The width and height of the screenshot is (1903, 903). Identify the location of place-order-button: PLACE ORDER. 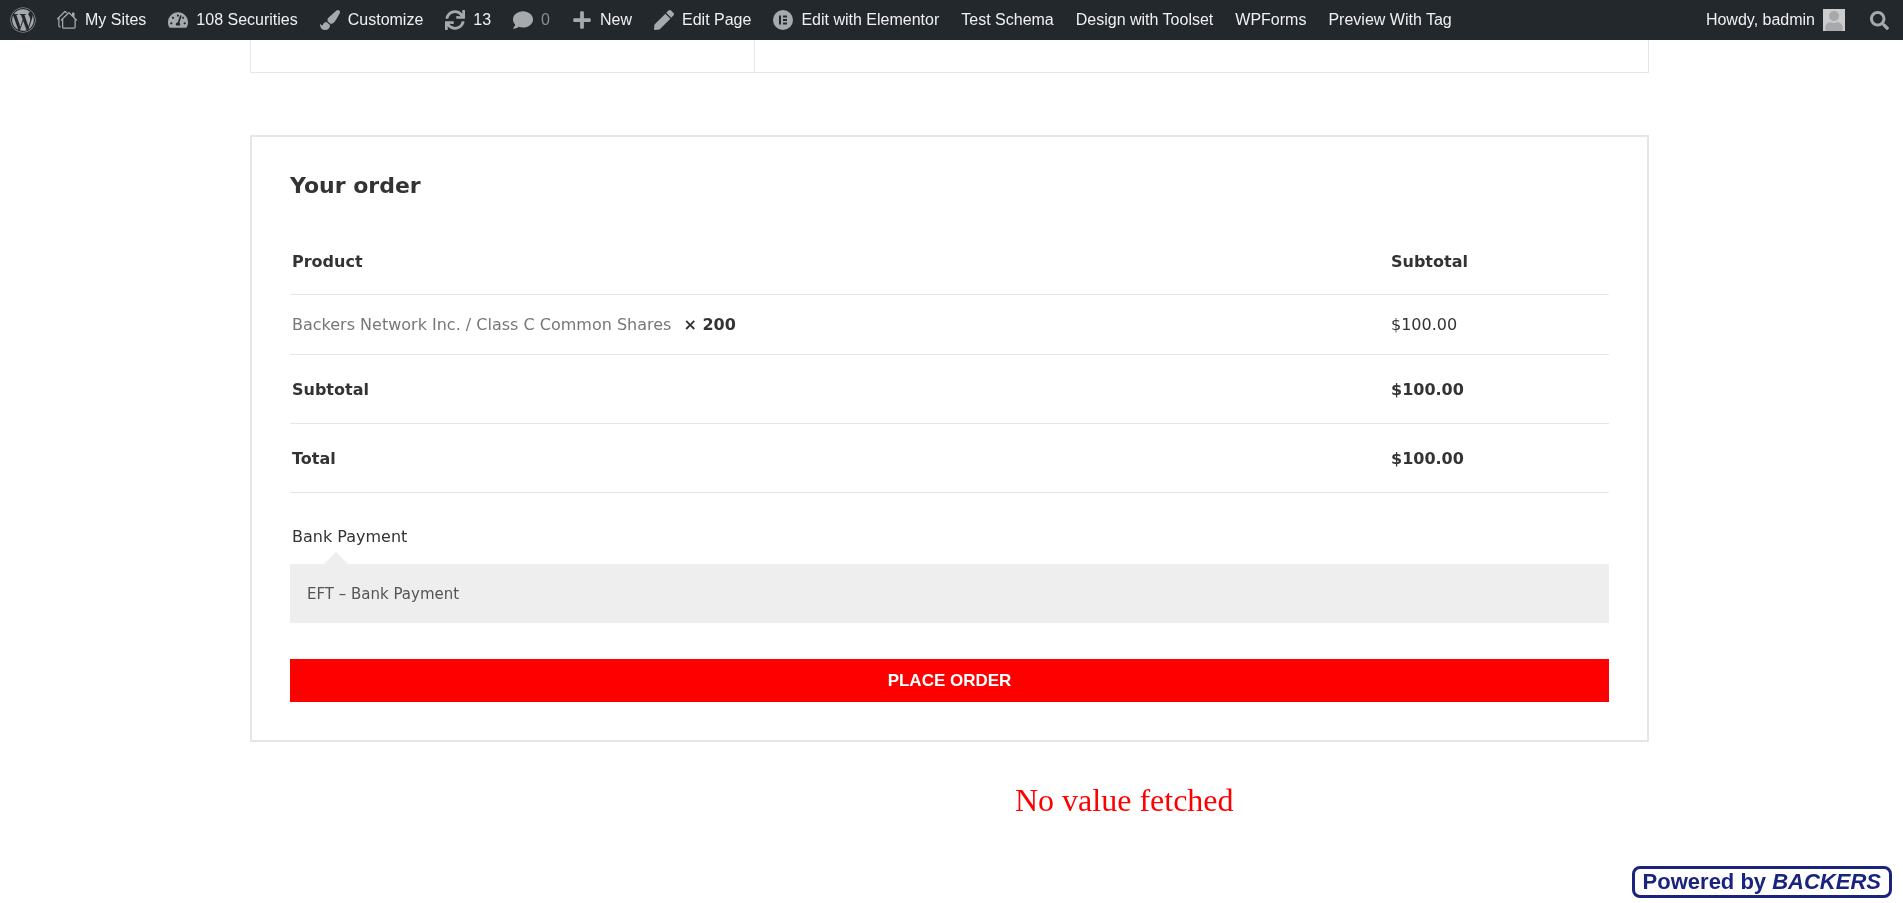
(949, 680).